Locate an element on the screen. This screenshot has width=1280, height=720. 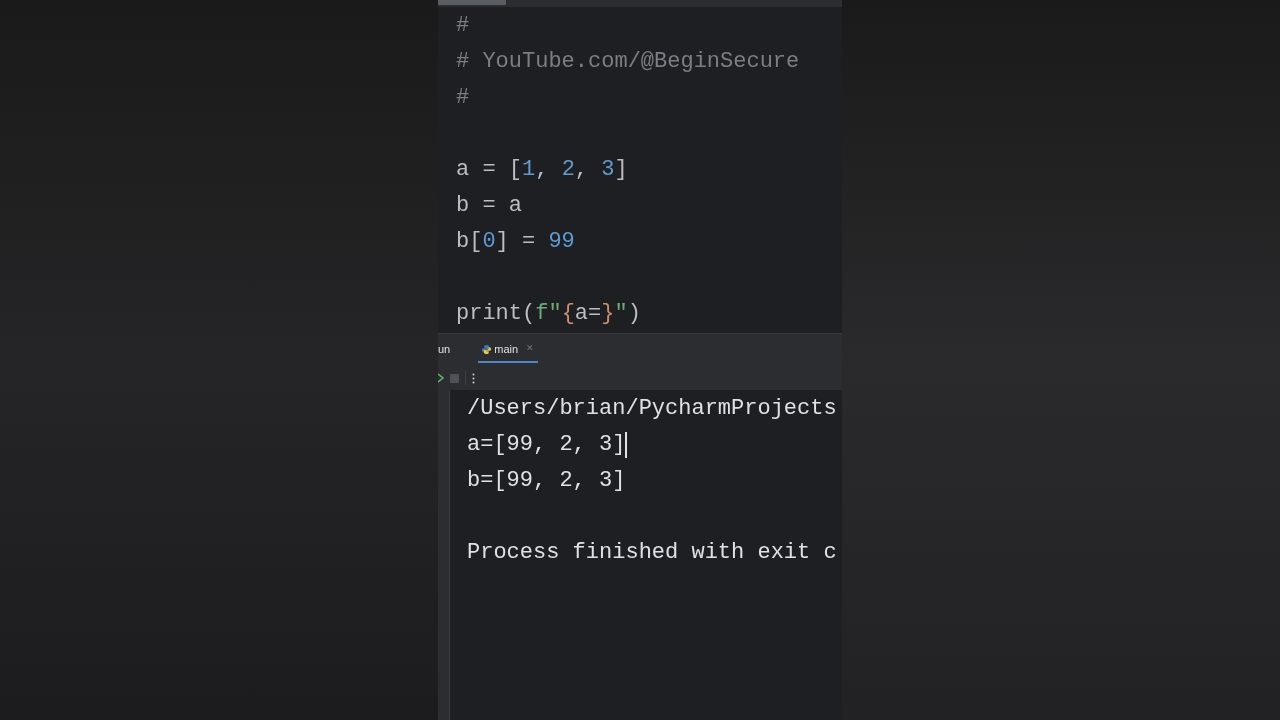
tool-tab: main ✕ is located at coordinates (508, 350).